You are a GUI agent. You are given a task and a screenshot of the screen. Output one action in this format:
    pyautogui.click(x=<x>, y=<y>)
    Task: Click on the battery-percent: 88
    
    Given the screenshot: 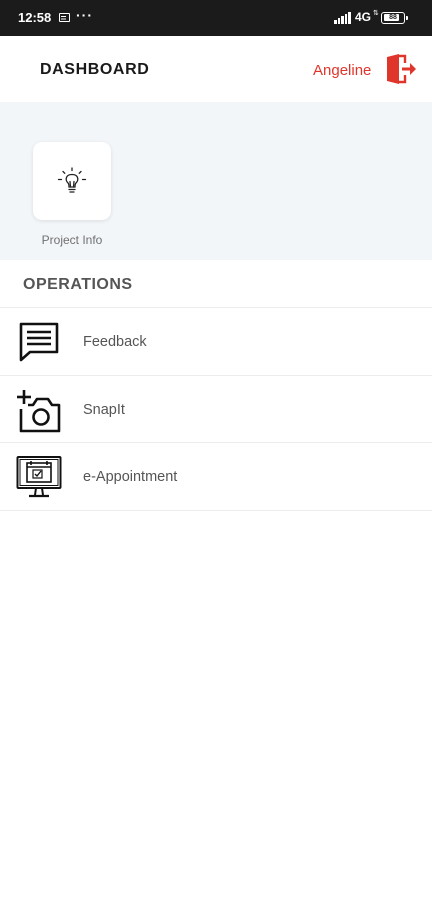 What is the action you would take?
    pyautogui.click(x=393, y=17)
    